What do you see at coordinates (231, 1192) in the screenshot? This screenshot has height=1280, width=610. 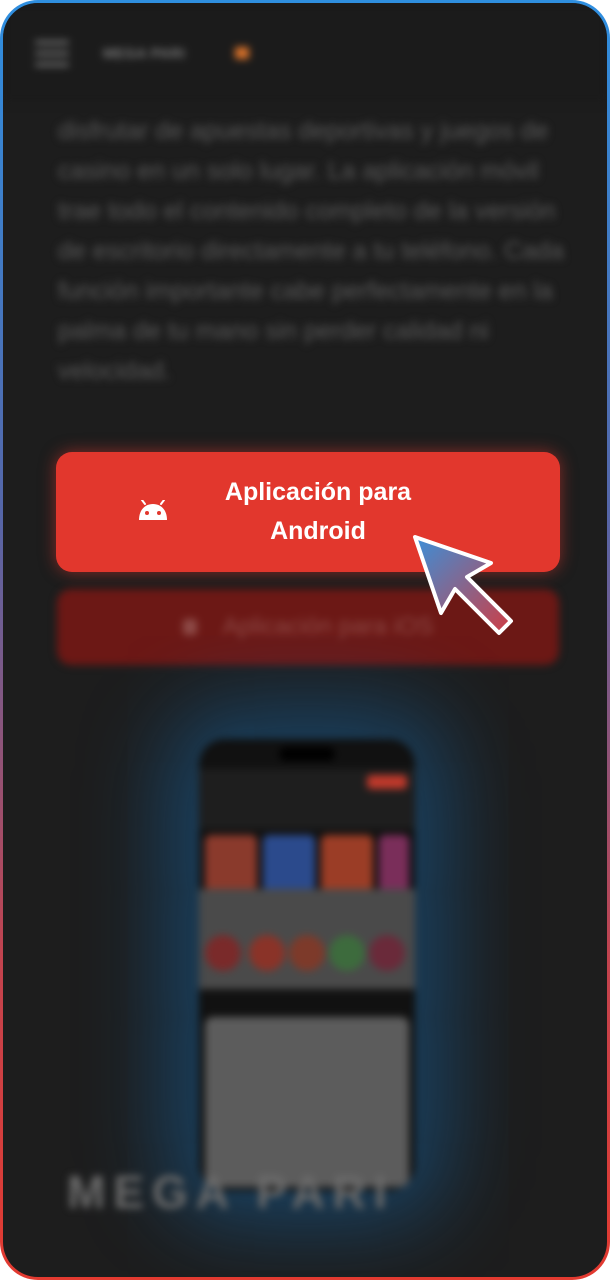 I see `watermark-logo: MEGA PARI` at bounding box center [231, 1192].